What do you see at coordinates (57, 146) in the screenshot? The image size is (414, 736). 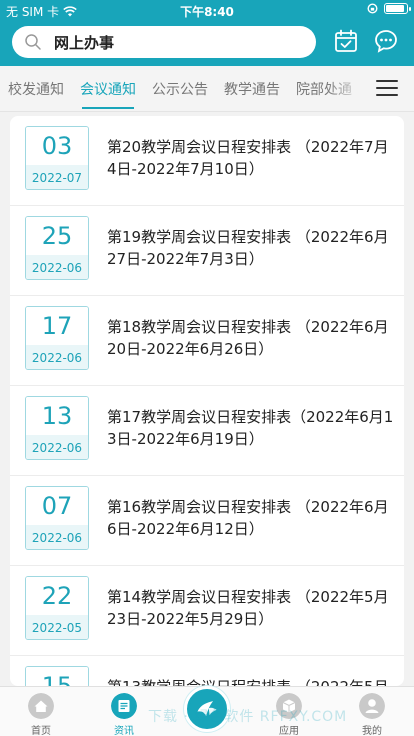 I see `date-day: 03` at bounding box center [57, 146].